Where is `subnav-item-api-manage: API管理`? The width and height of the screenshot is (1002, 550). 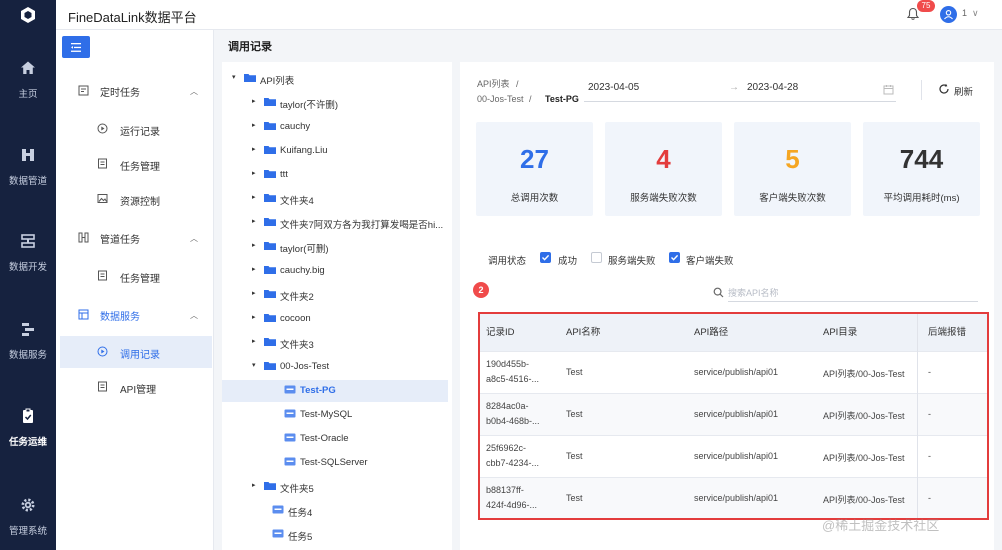
subnav-item-api-manage: API管理 is located at coordinates (136, 387).